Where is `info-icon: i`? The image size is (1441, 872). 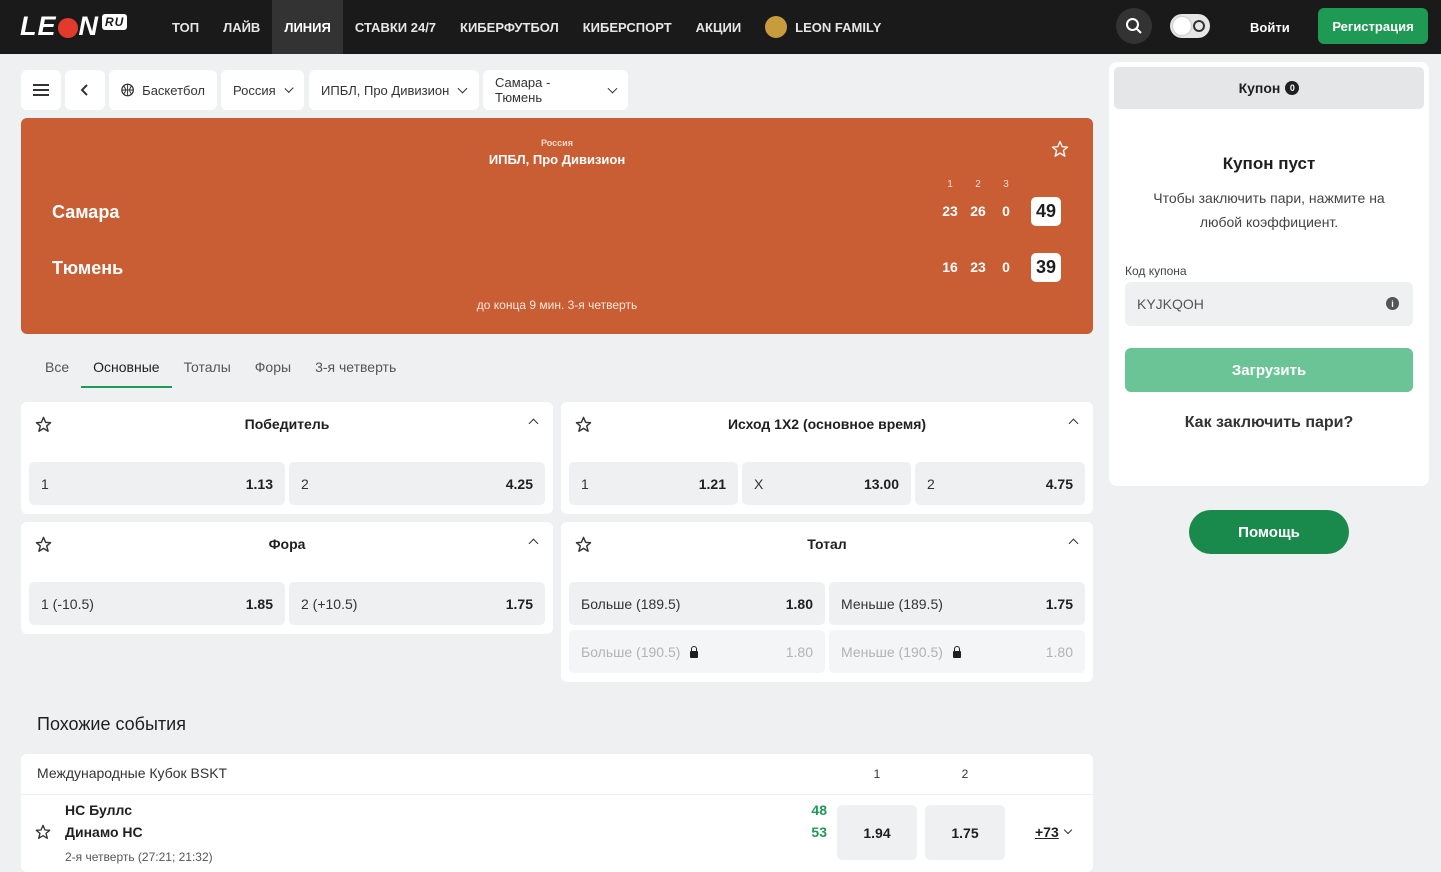 info-icon: i is located at coordinates (1392, 303).